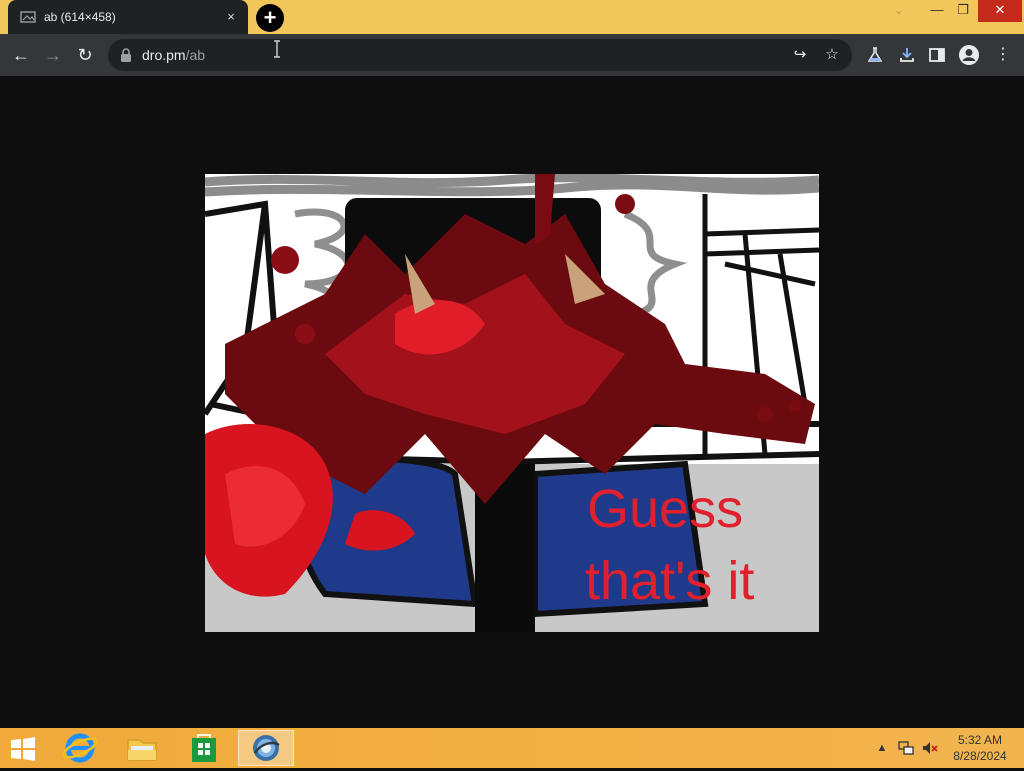 This screenshot has width=1024, height=771. What do you see at coordinates (875, 55) in the screenshot?
I see `labs-flask-icon` at bounding box center [875, 55].